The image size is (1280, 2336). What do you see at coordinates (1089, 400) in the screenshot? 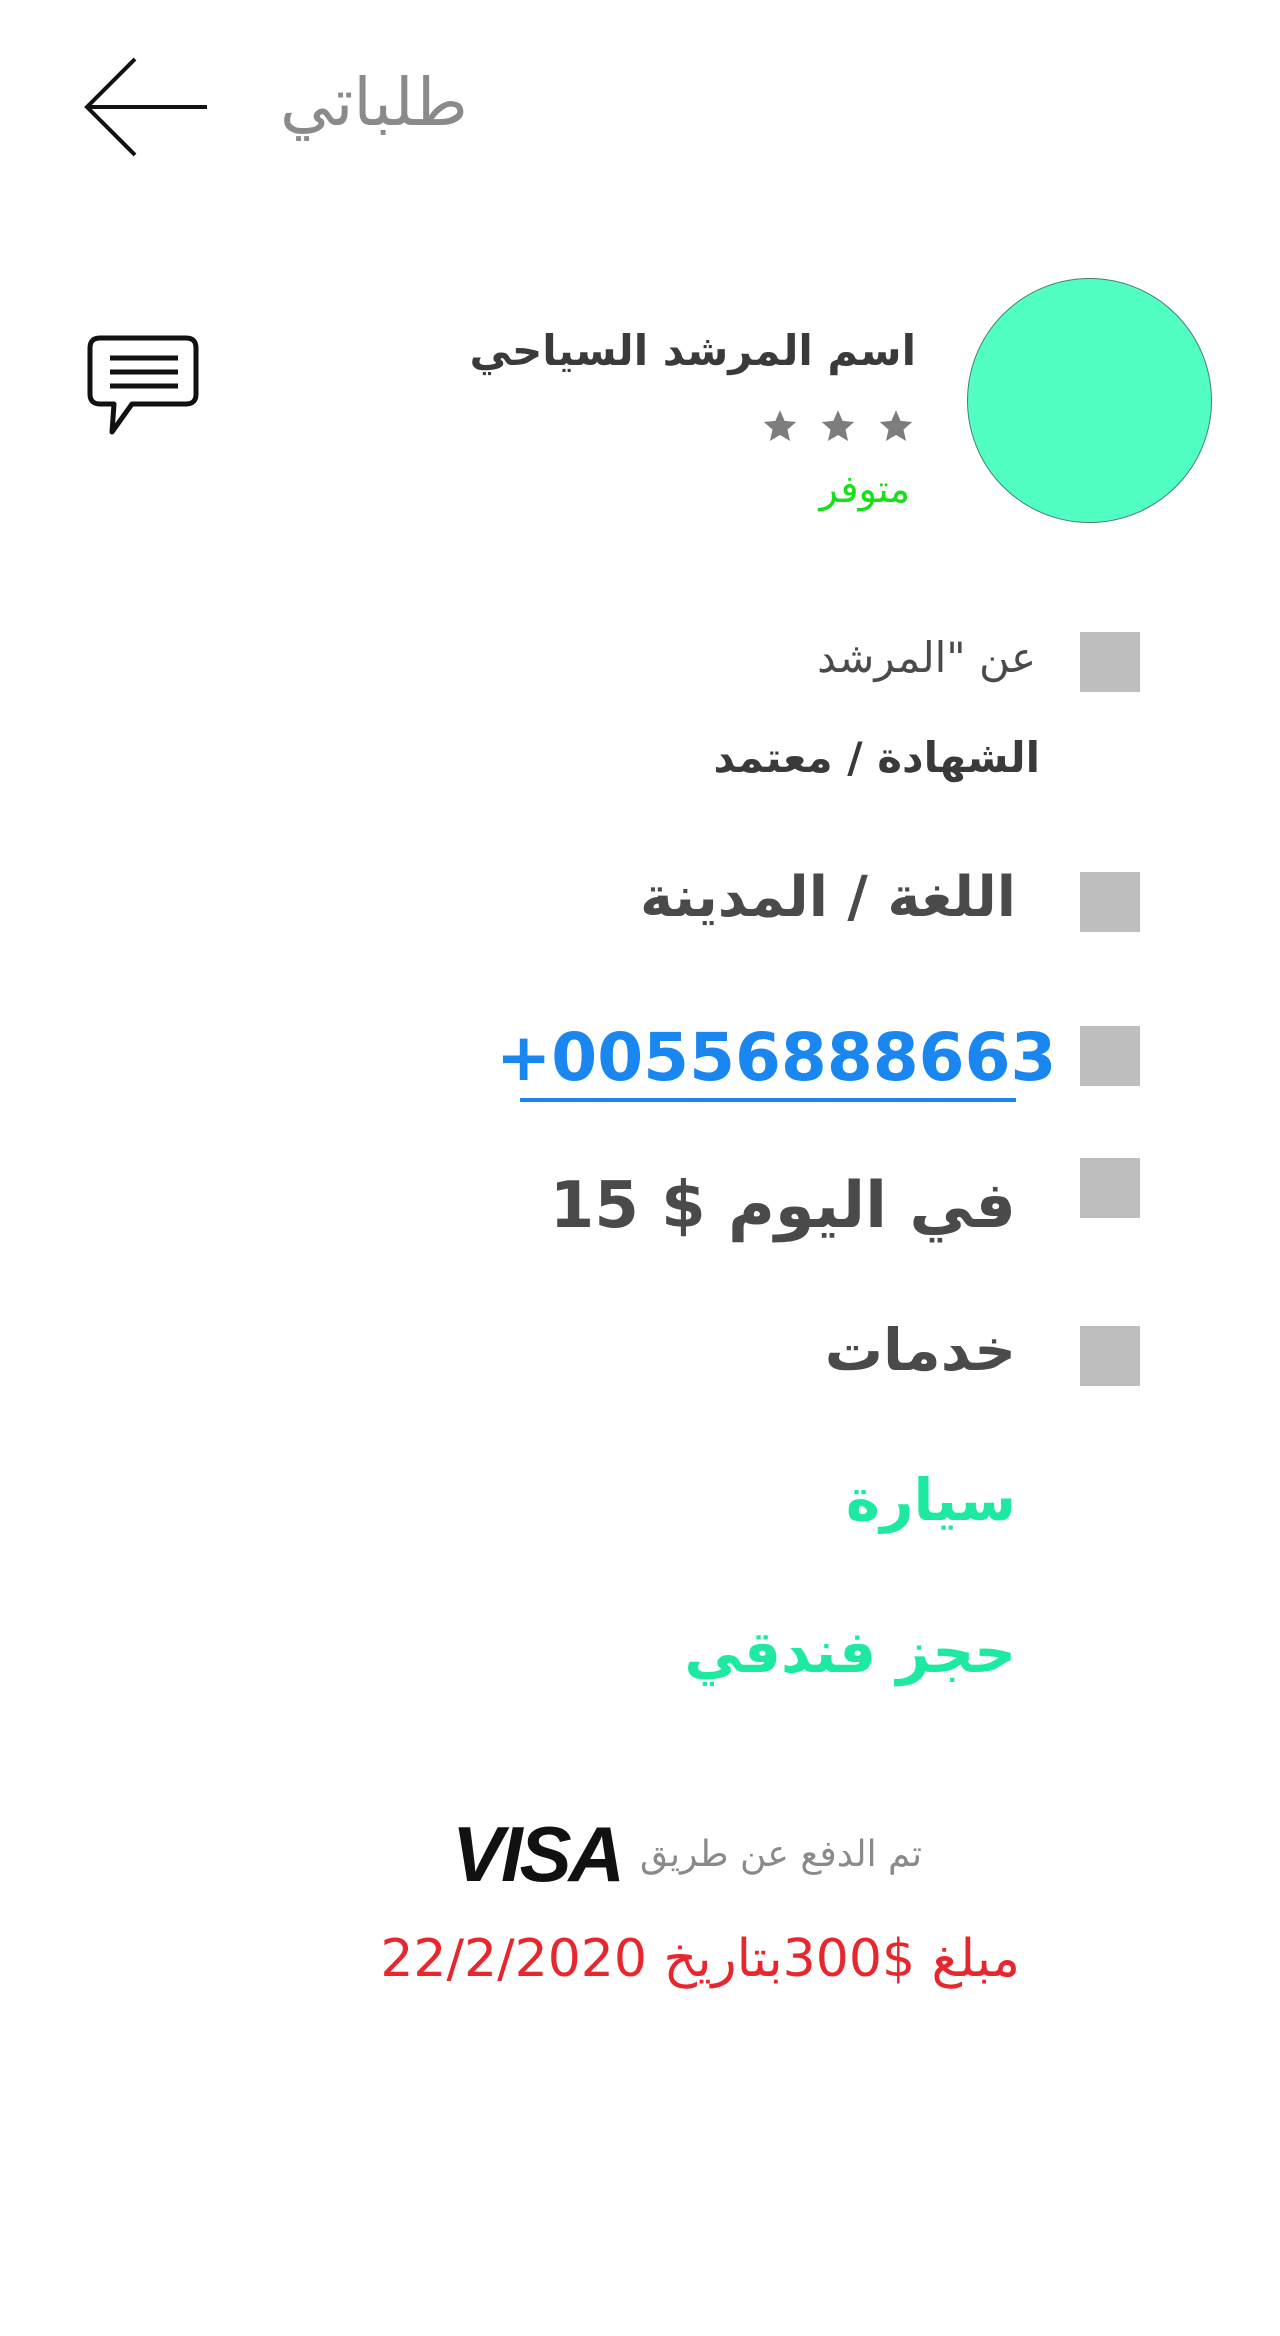
I see `guide-avatar` at bounding box center [1089, 400].